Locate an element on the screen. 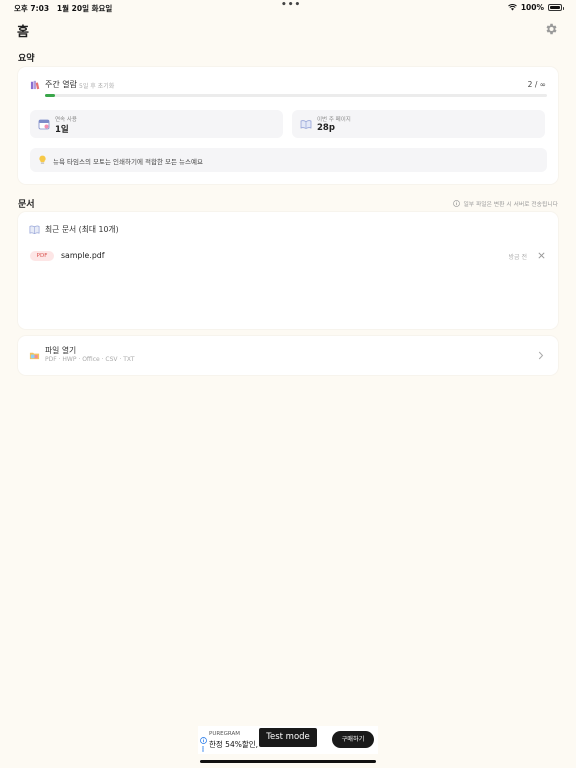 The image size is (576, 768). weekly-reading-count: 2 / ∞ is located at coordinates (536, 84).